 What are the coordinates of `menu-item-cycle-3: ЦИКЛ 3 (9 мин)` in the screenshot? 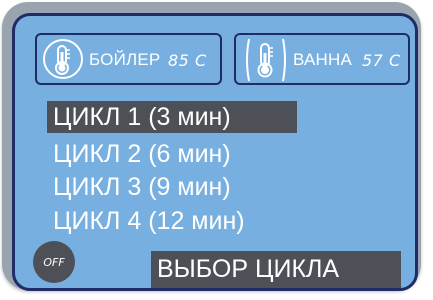 It's located at (142, 187).